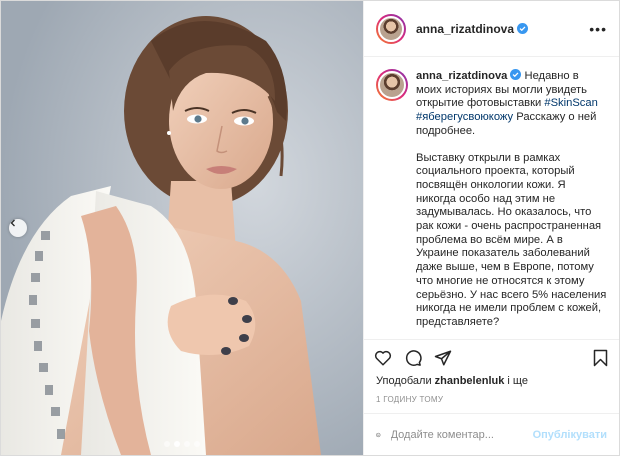  What do you see at coordinates (378, 435) in the screenshot?
I see `emoji-icon` at bounding box center [378, 435].